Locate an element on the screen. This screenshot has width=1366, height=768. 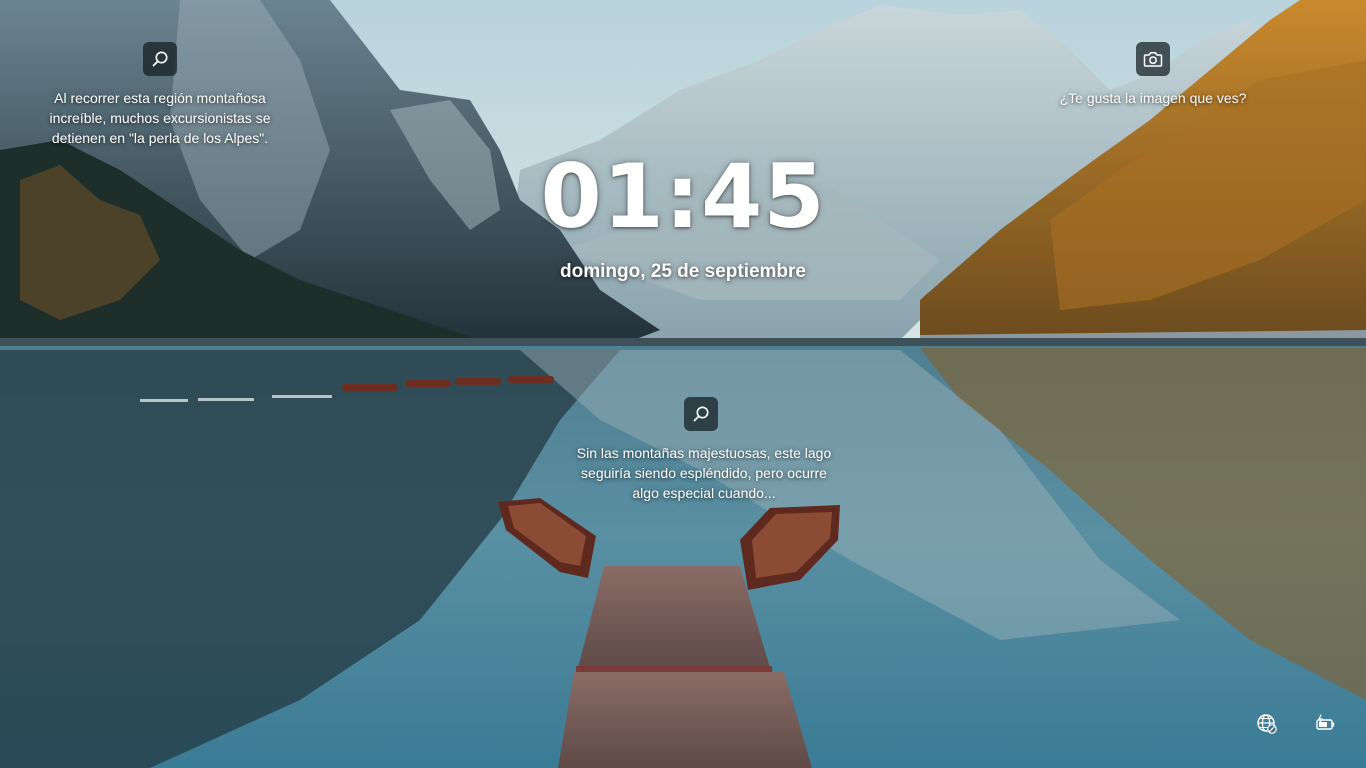
lockscreen-clock: 01:45 is located at coordinates (683, 196).